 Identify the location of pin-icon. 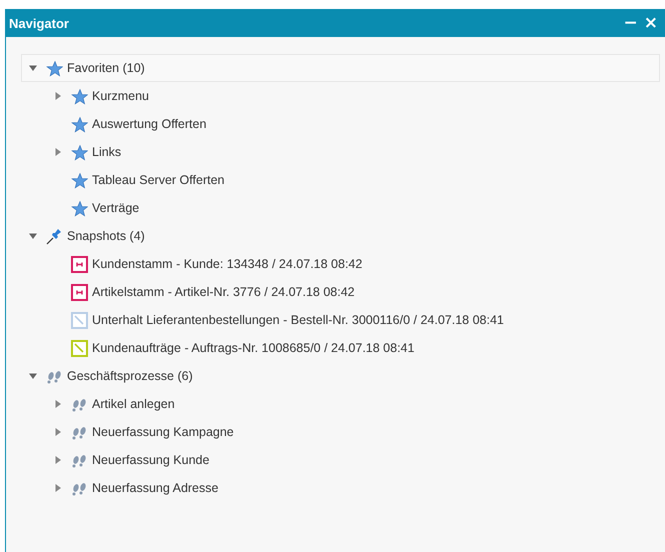
(54, 236).